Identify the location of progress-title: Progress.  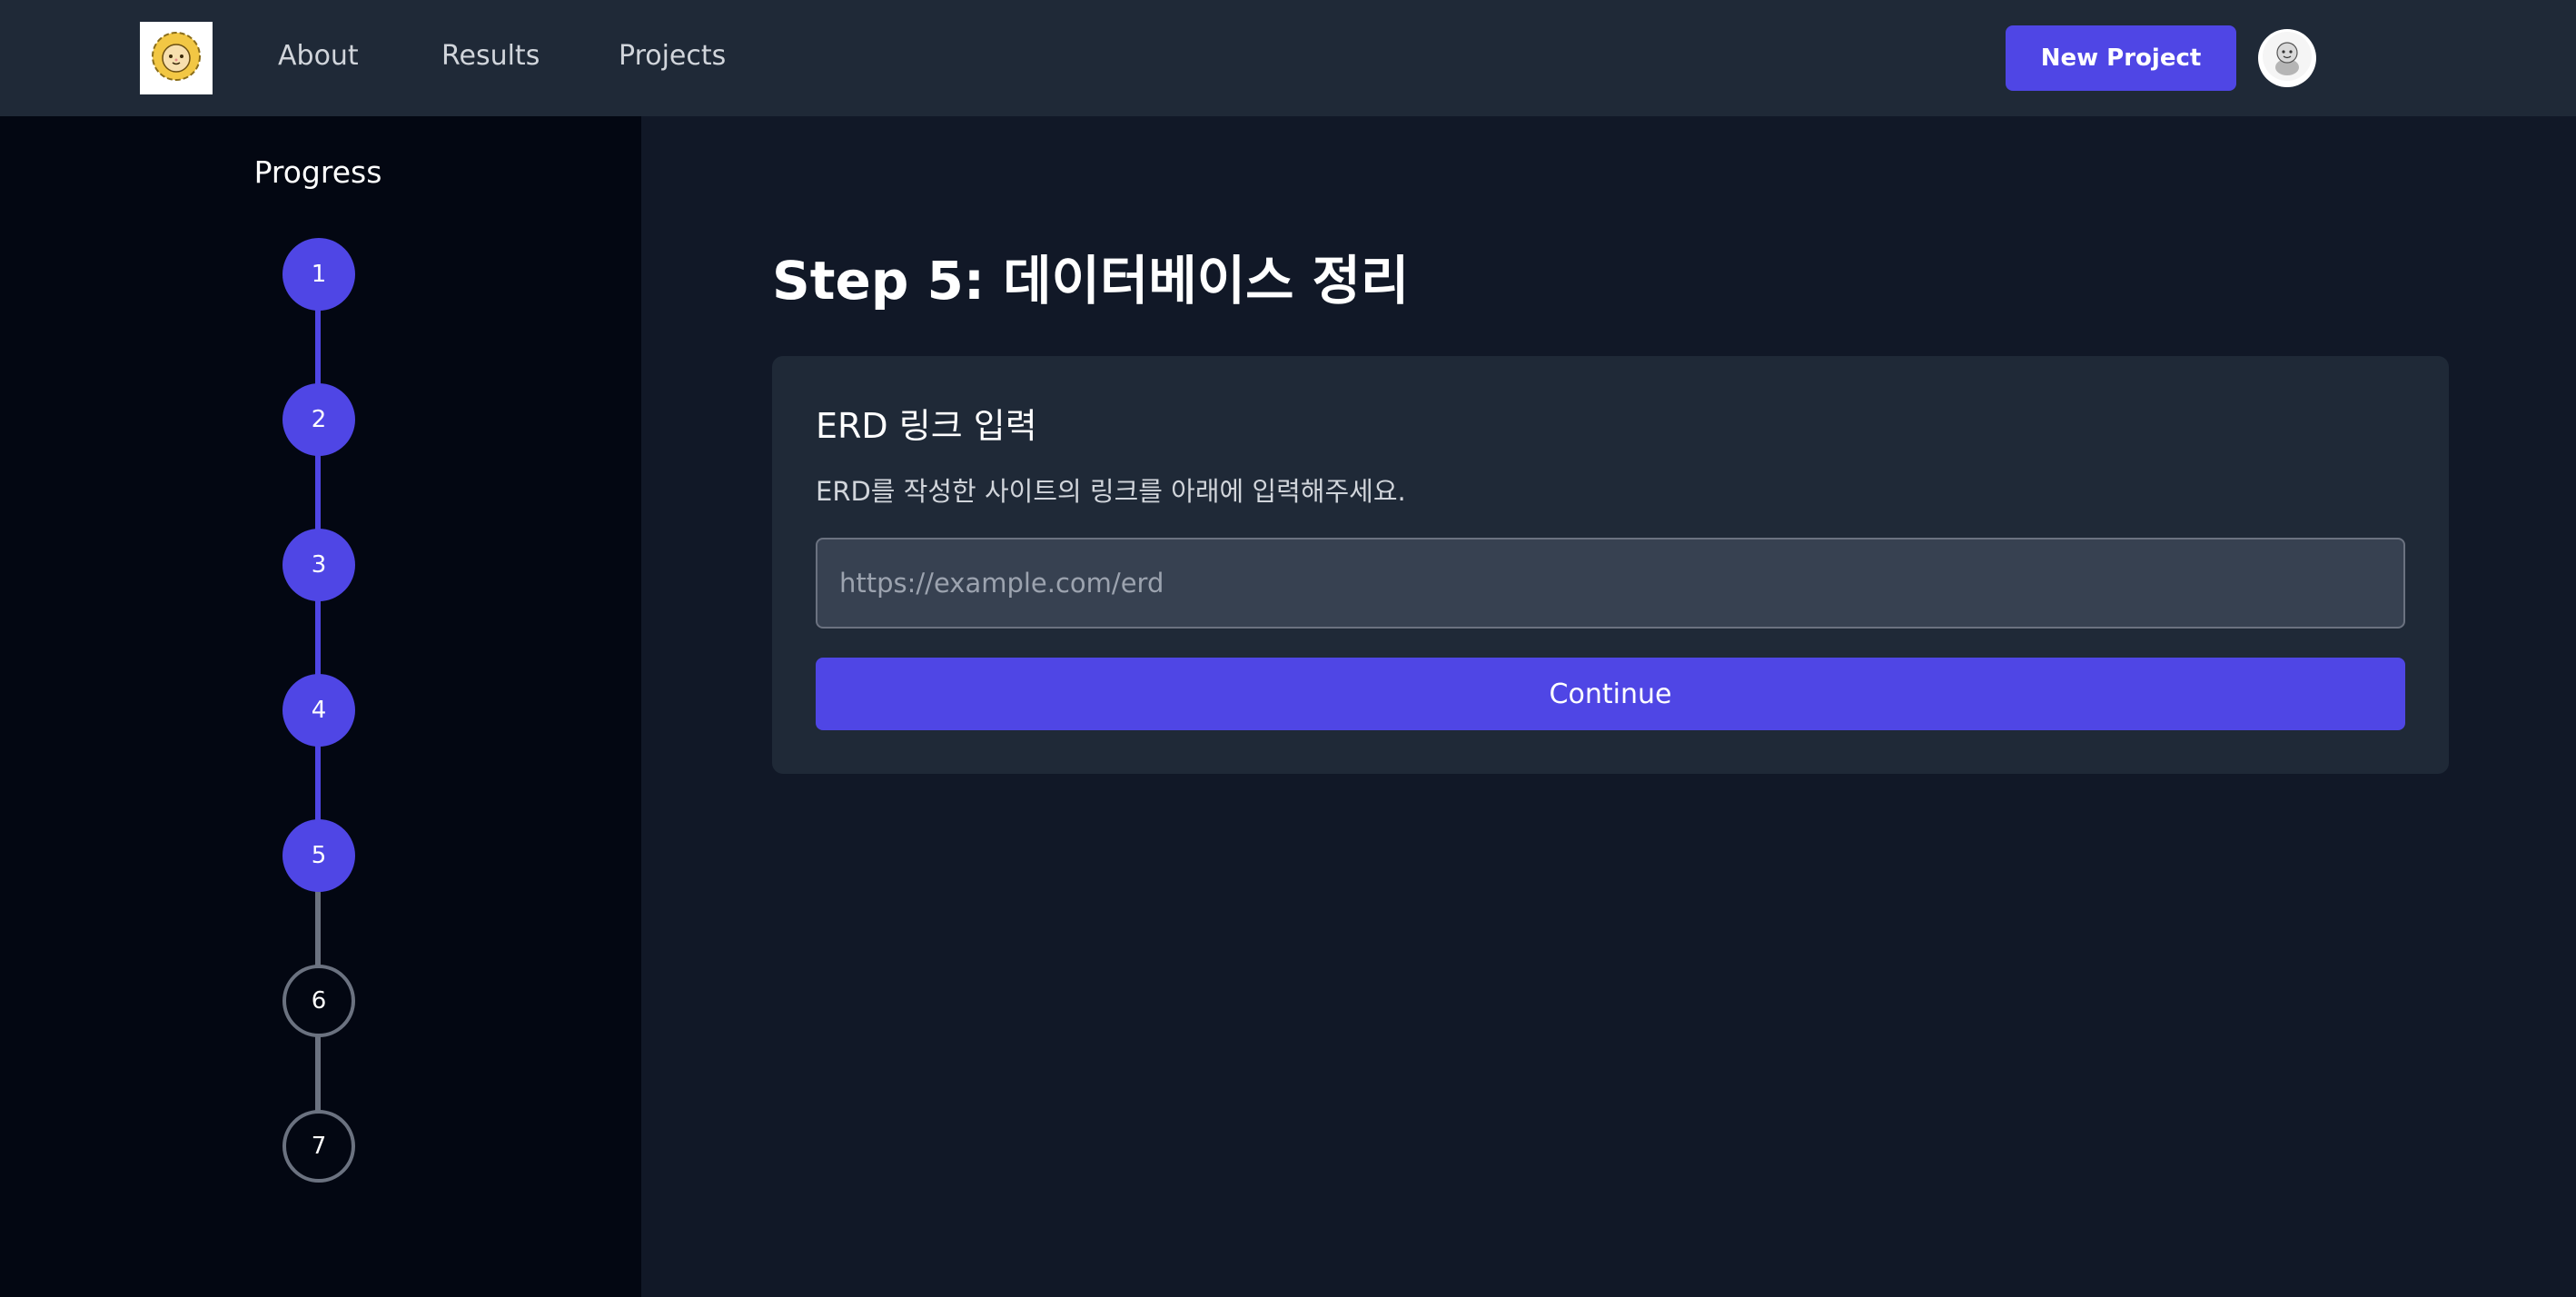
(317, 172).